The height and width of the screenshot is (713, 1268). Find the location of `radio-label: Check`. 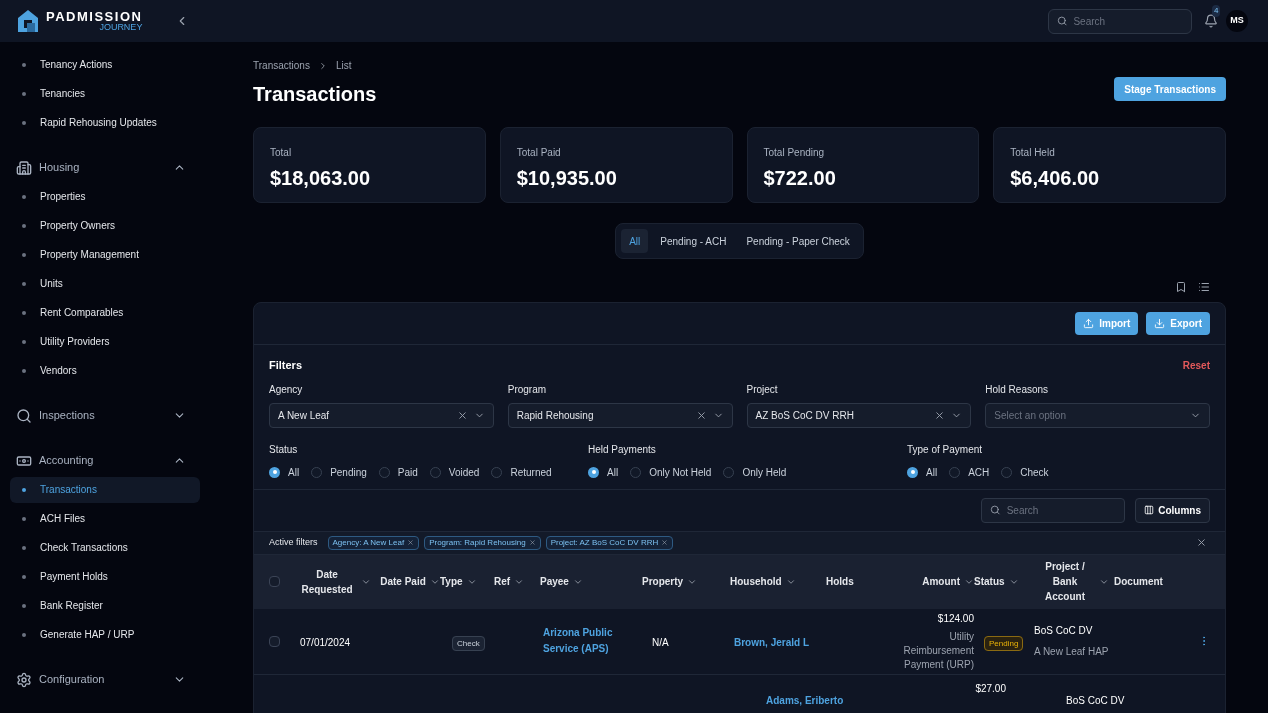

radio-label: Check is located at coordinates (1034, 472).